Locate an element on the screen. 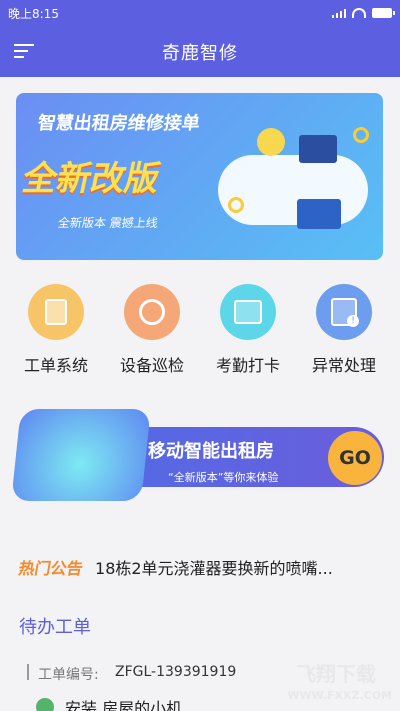 The height and width of the screenshot is (711, 400). notice-tag: 热门公告 is located at coordinates (51, 568).